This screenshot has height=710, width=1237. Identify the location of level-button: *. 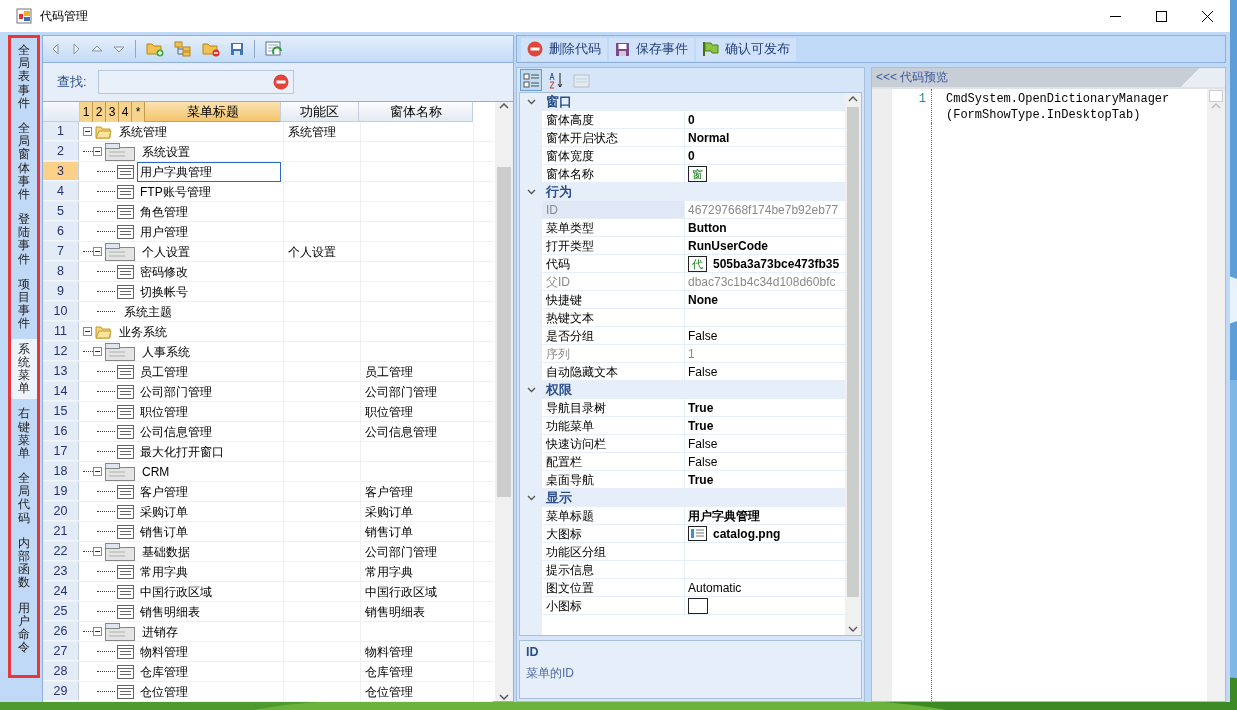
(138, 112).